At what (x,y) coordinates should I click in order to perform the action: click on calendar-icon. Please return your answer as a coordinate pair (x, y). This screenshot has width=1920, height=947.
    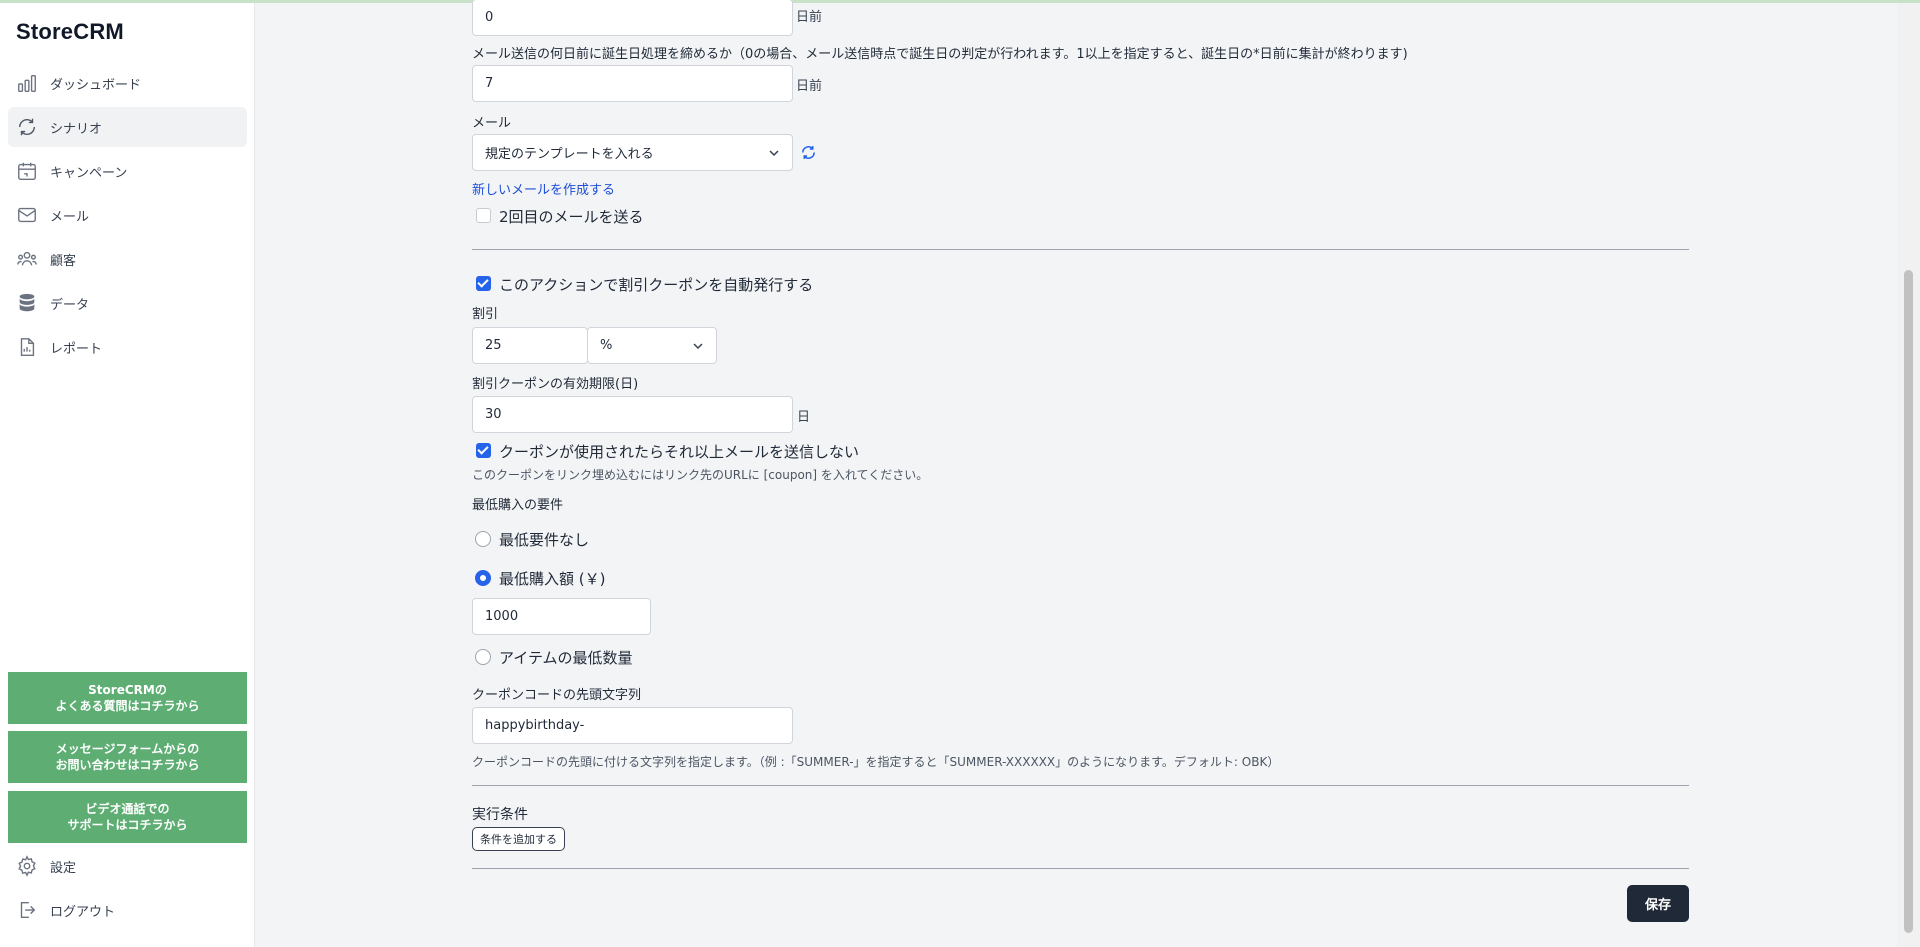
    Looking at the image, I should click on (27, 171).